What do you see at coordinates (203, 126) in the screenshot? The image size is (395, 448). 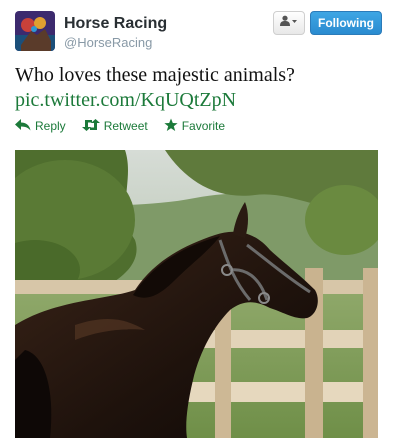 I see `favorite-label: Favorite` at bounding box center [203, 126].